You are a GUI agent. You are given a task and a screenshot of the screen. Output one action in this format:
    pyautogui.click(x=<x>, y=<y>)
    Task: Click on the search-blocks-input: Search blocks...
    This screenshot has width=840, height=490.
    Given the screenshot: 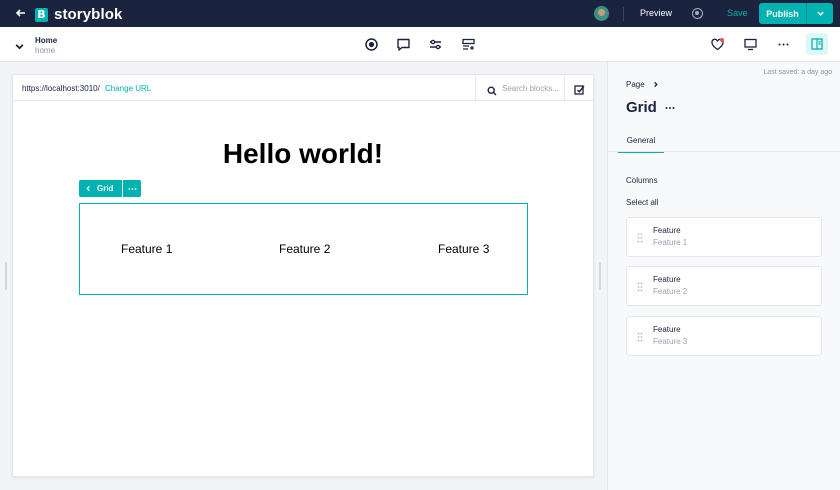 What is the action you would take?
    pyautogui.click(x=519, y=87)
    